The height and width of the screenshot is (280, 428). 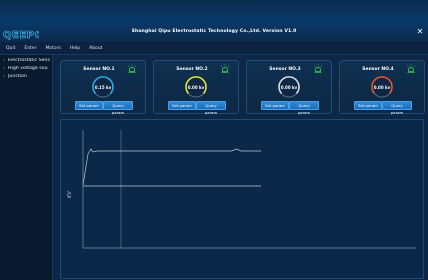 I want to click on close-window-button: ✕, so click(x=420, y=32).